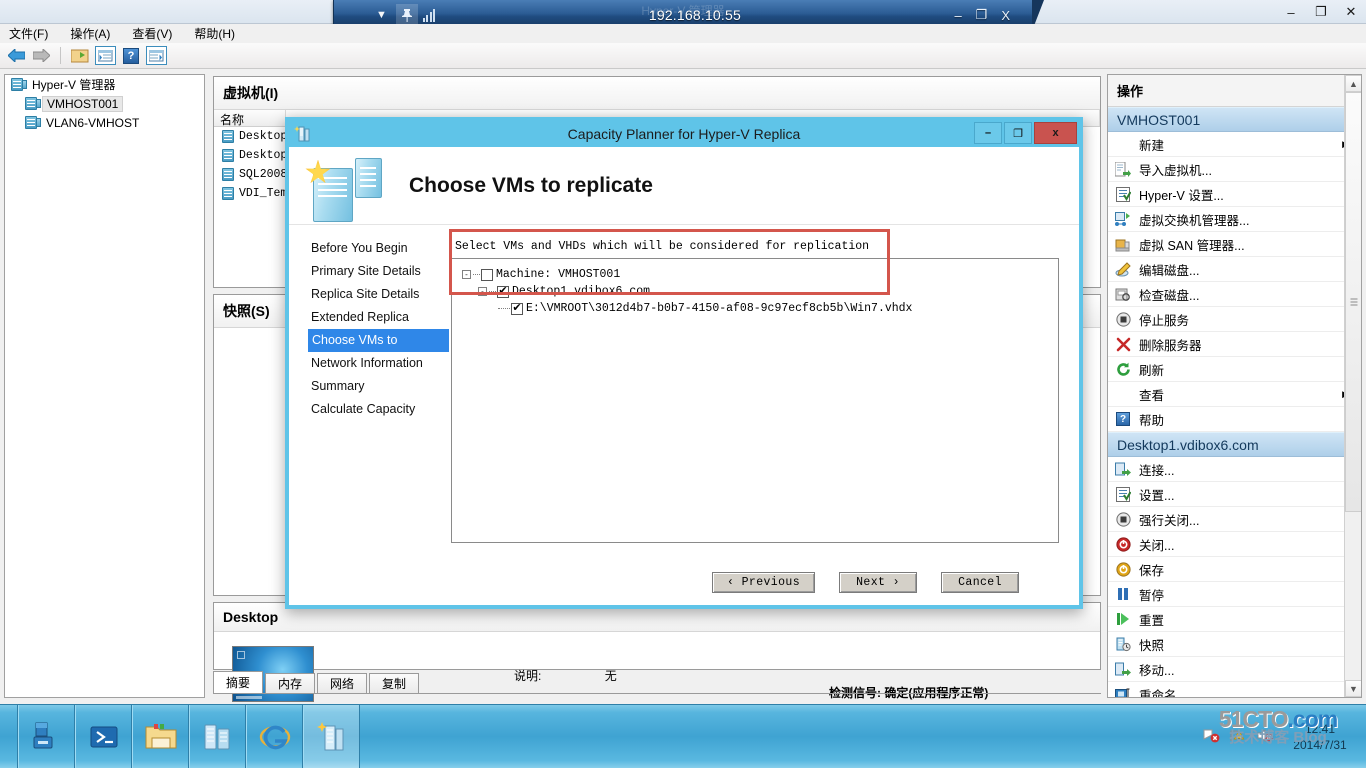 This screenshot has height=768, width=1366. Describe the element at coordinates (517, 308) in the screenshot. I see `vhd-checkbox: ✔` at that location.